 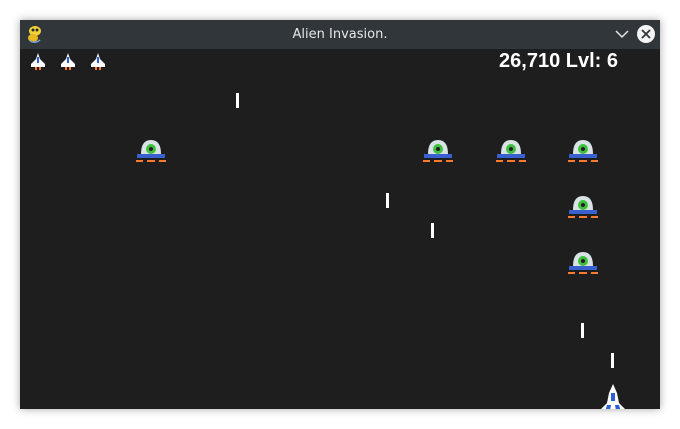 I want to click on score-value: 26,710, so click(x=530, y=61).